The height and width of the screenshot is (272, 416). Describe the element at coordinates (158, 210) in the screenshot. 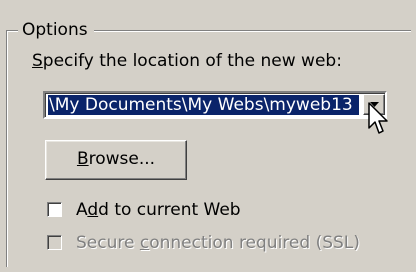

I see `add-to-current-web-label: Add to current Web` at that location.